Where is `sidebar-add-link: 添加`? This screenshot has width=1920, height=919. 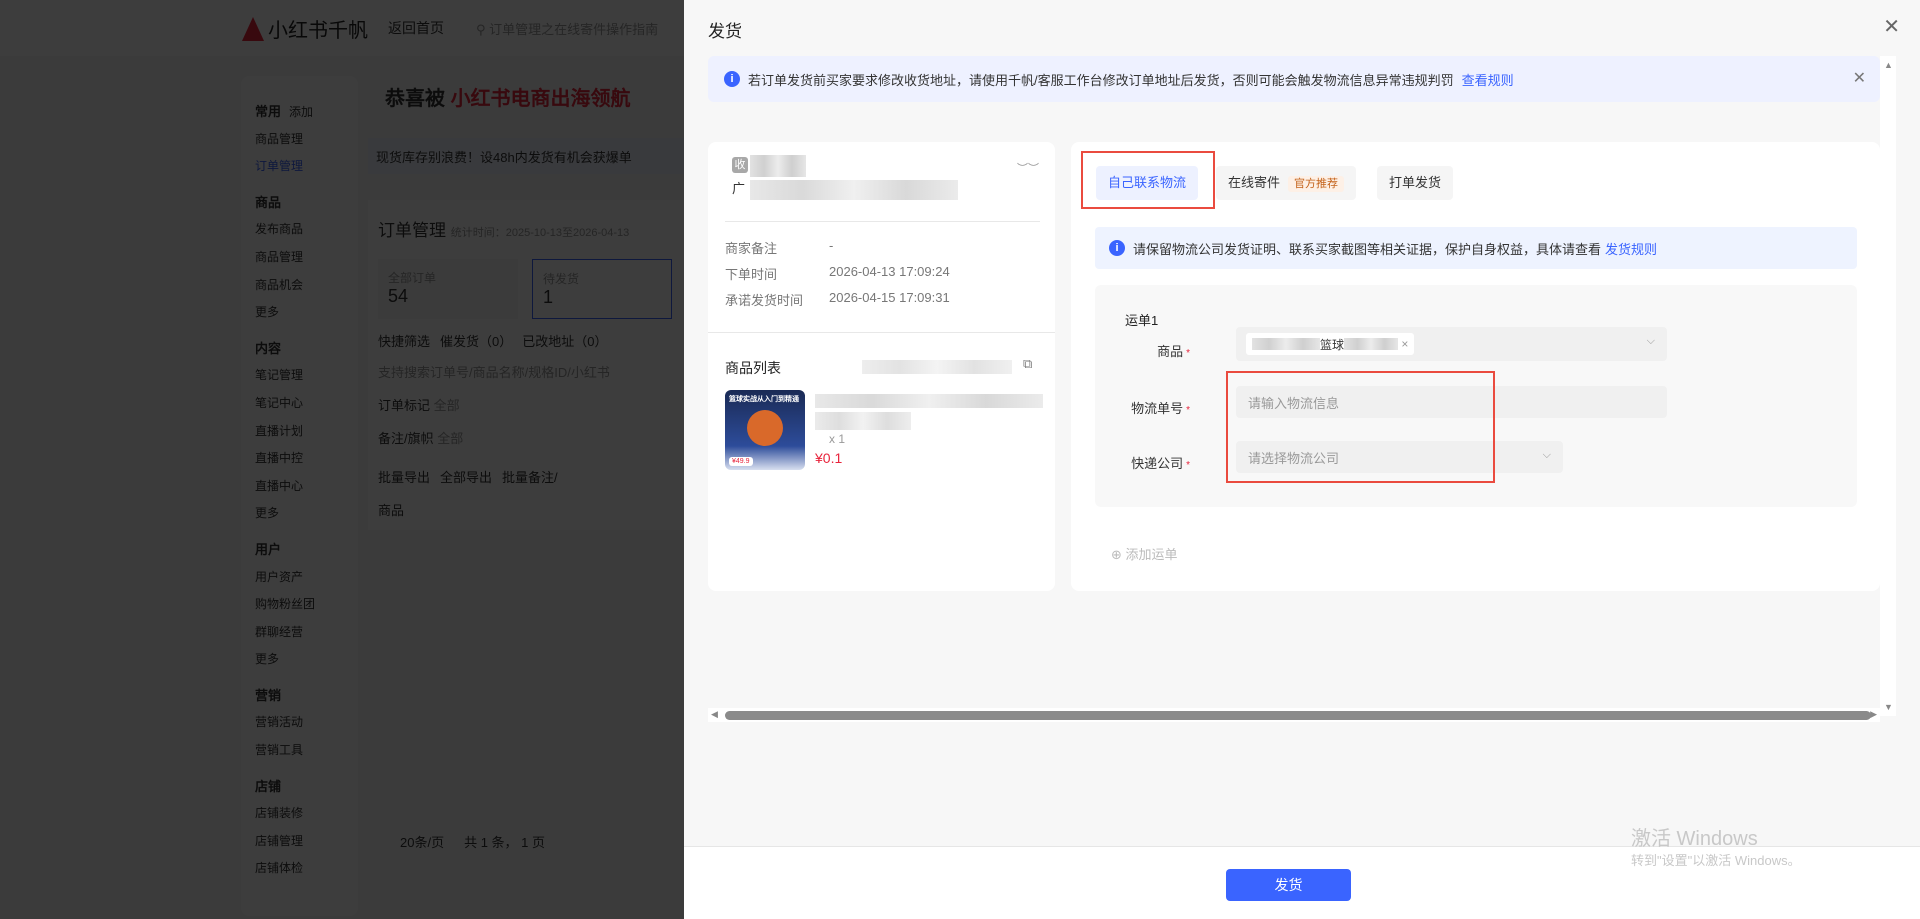
sidebar-add-link: 添加 is located at coordinates (301, 112).